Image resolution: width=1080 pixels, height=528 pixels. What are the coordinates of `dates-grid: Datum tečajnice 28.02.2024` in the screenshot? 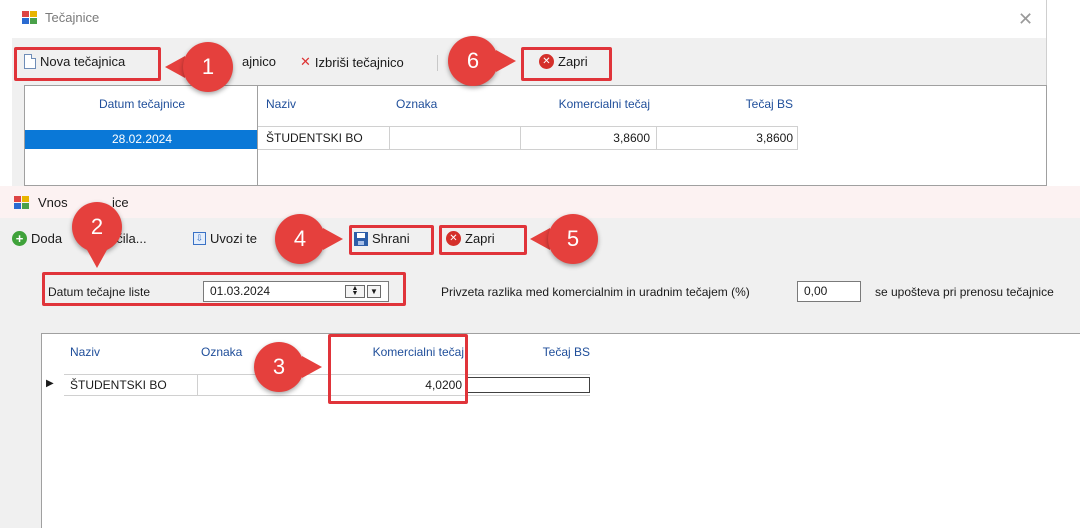 It's located at (142, 135).